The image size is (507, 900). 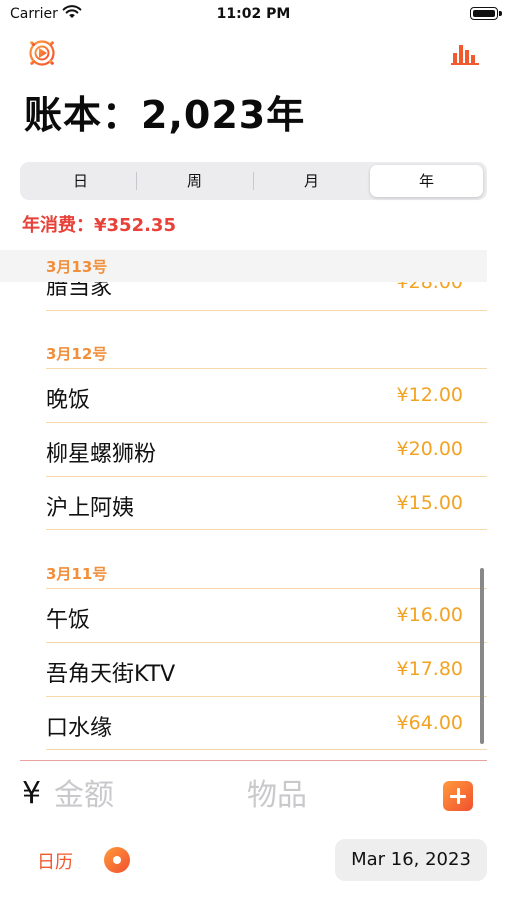 What do you see at coordinates (429, 449) in the screenshot?
I see `item-amount: ¥20.00` at bounding box center [429, 449].